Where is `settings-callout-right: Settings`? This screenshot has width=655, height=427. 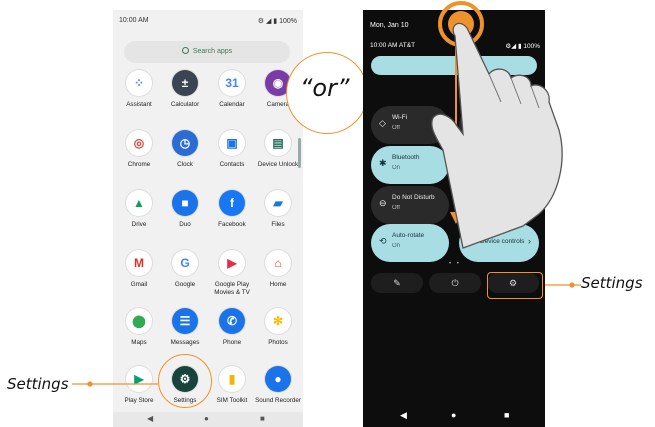 settings-callout-right: Settings is located at coordinates (612, 283).